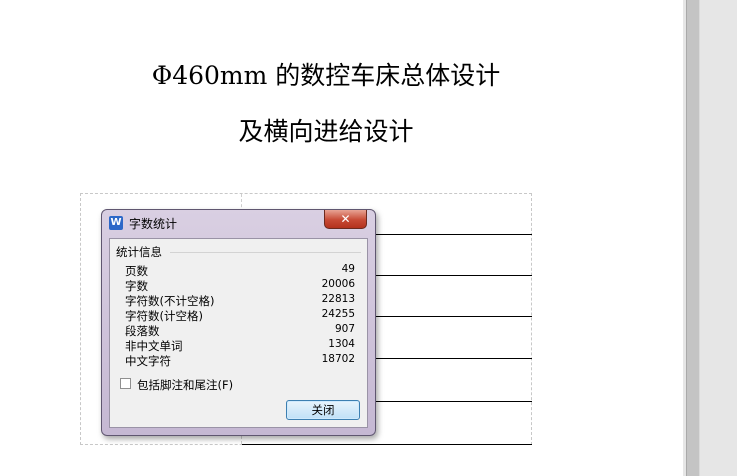 This screenshot has width=737, height=476. What do you see at coordinates (125, 383) in the screenshot?
I see `include-footnotes-checkbox` at bounding box center [125, 383].